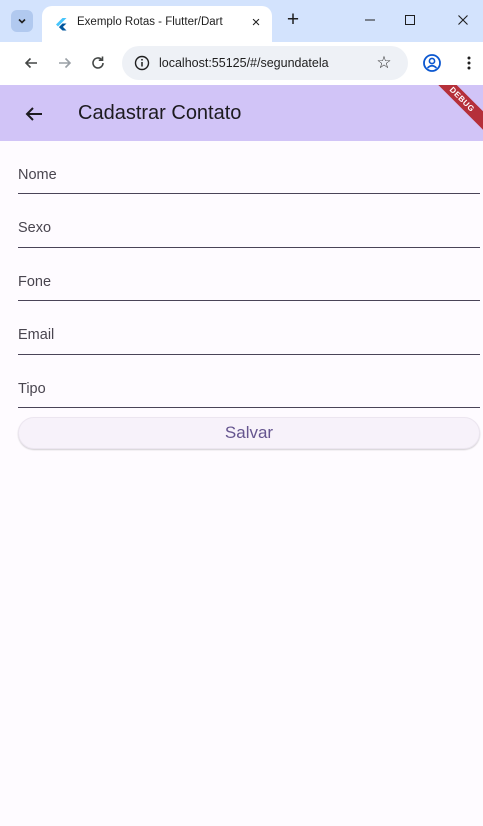 The height and width of the screenshot is (826, 483). What do you see at coordinates (160, 113) in the screenshot?
I see `page-title: Cadastrar Contato` at bounding box center [160, 113].